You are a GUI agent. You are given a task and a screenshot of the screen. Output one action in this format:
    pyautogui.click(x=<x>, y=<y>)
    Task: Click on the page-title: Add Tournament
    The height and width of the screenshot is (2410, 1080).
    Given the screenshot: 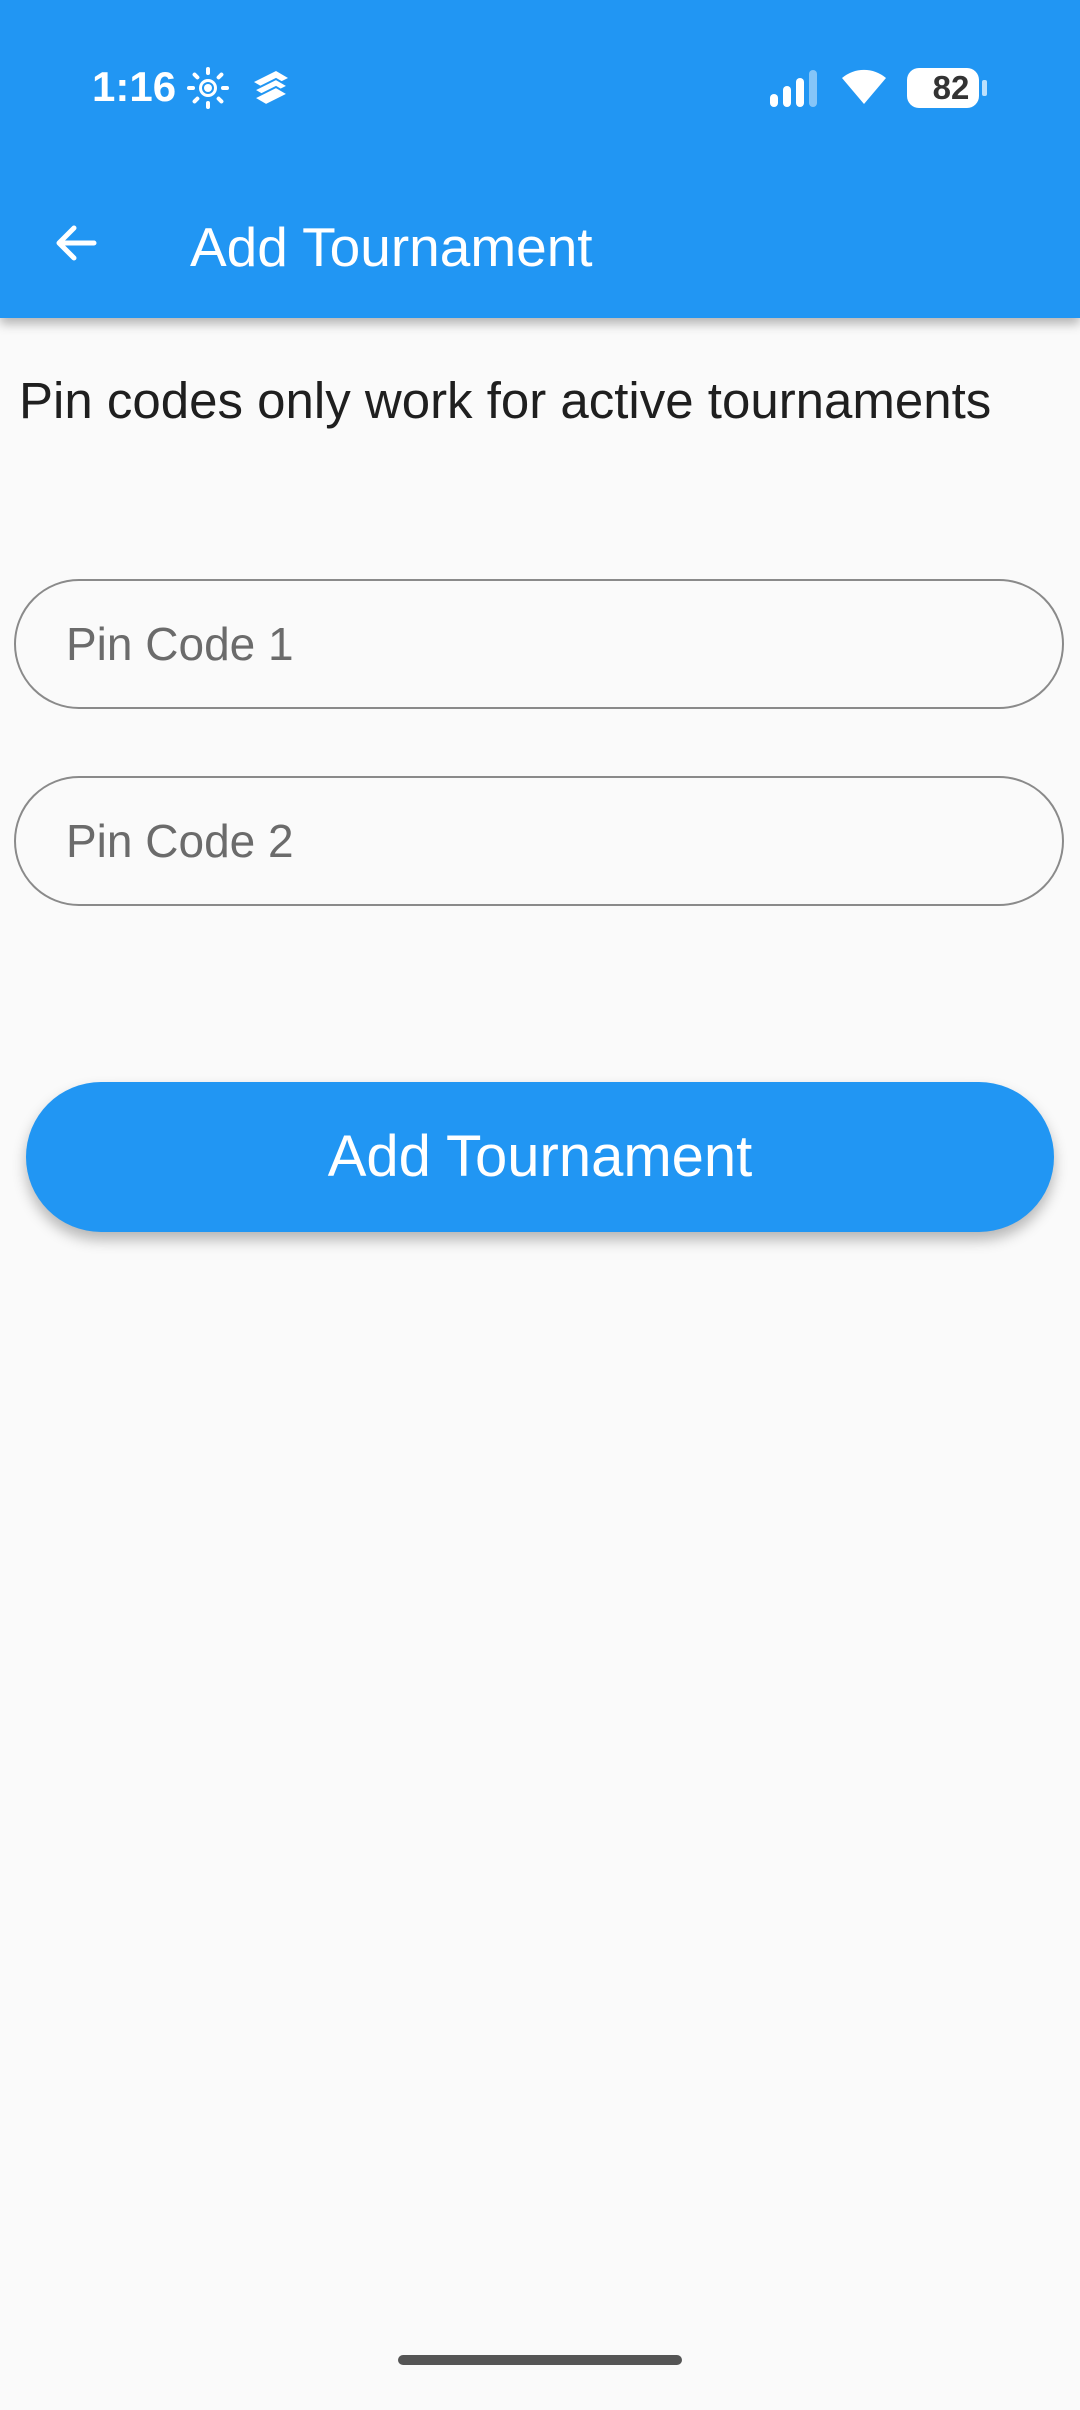 What is the action you would take?
    pyautogui.click(x=391, y=247)
    